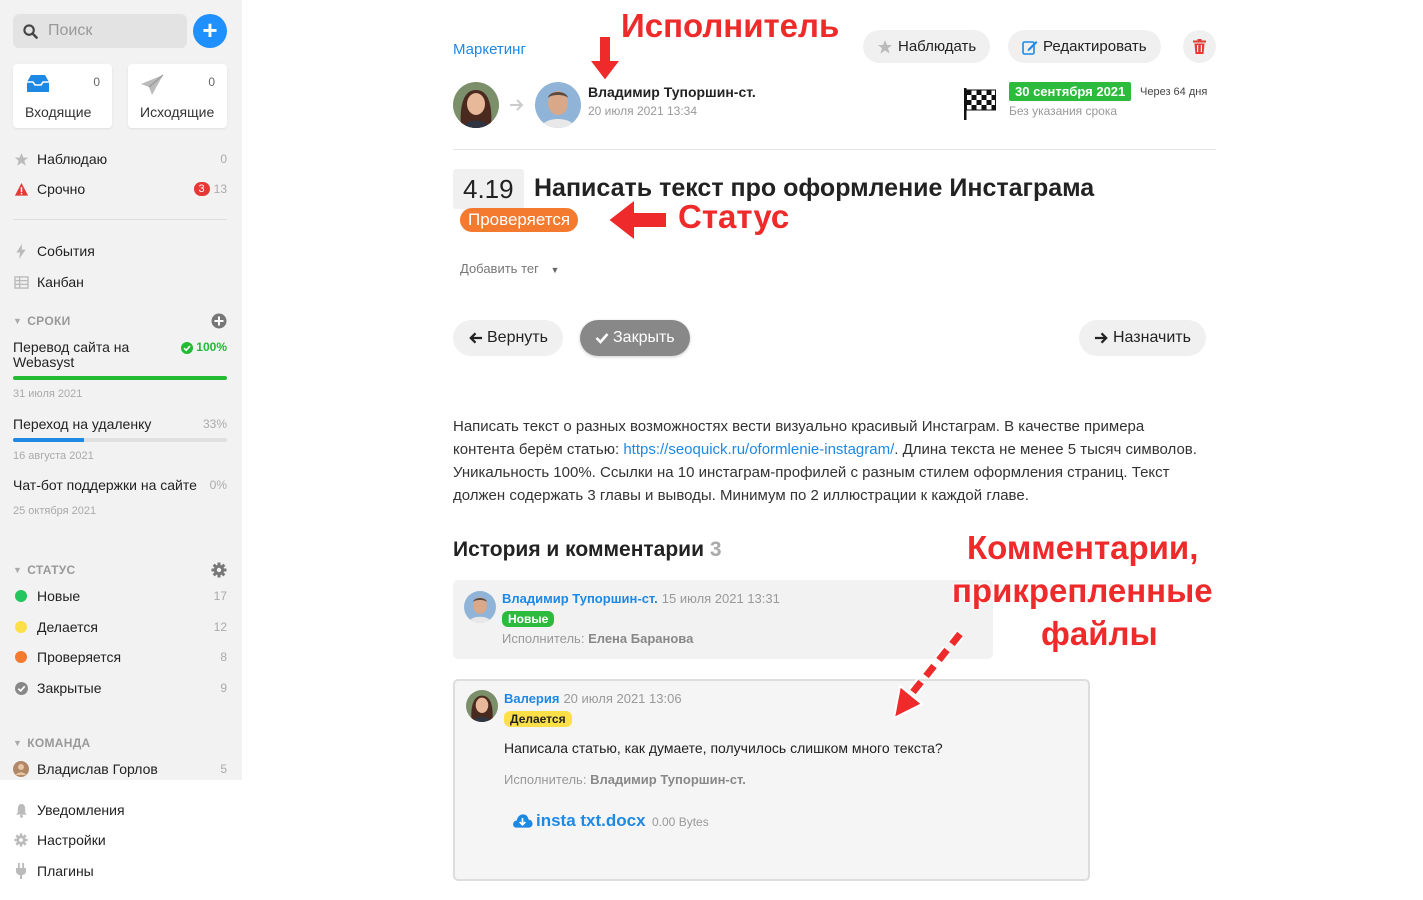 This screenshot has height=900, width=1423. I want to click on collapse-triangle-icon: ▼, so click(18, 321).